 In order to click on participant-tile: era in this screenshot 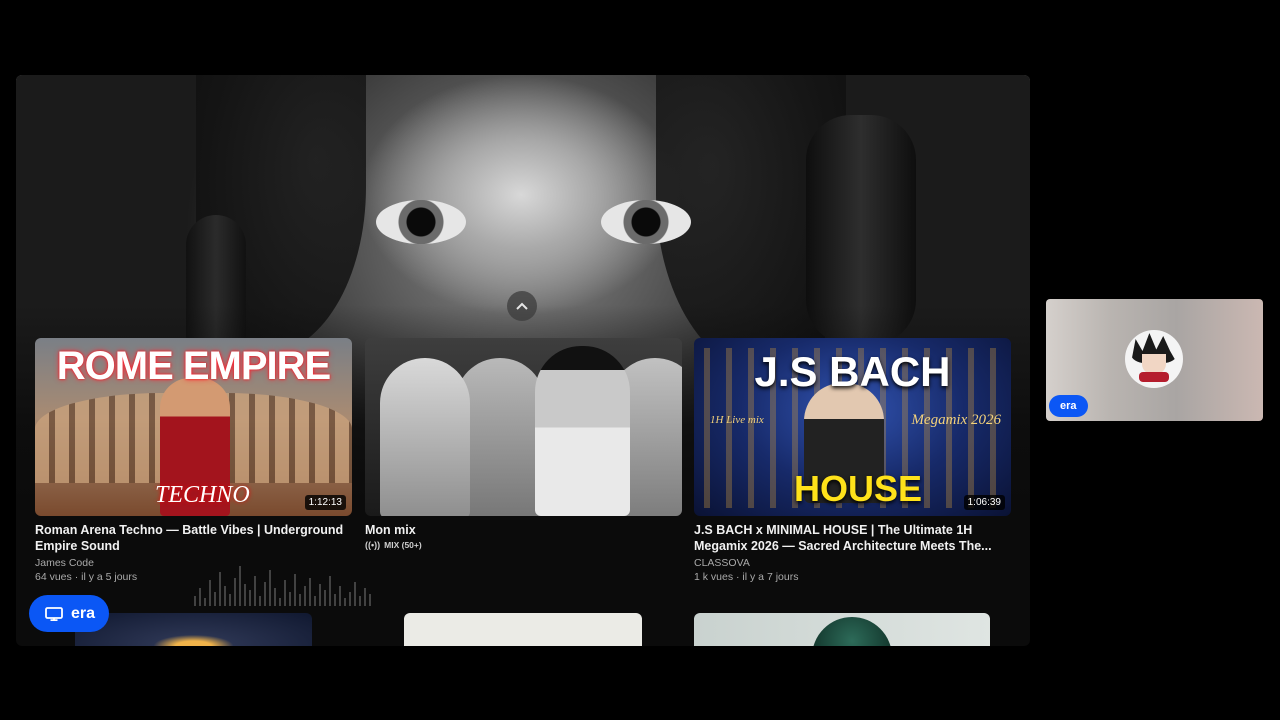, I will do `click(1154, 360)`.